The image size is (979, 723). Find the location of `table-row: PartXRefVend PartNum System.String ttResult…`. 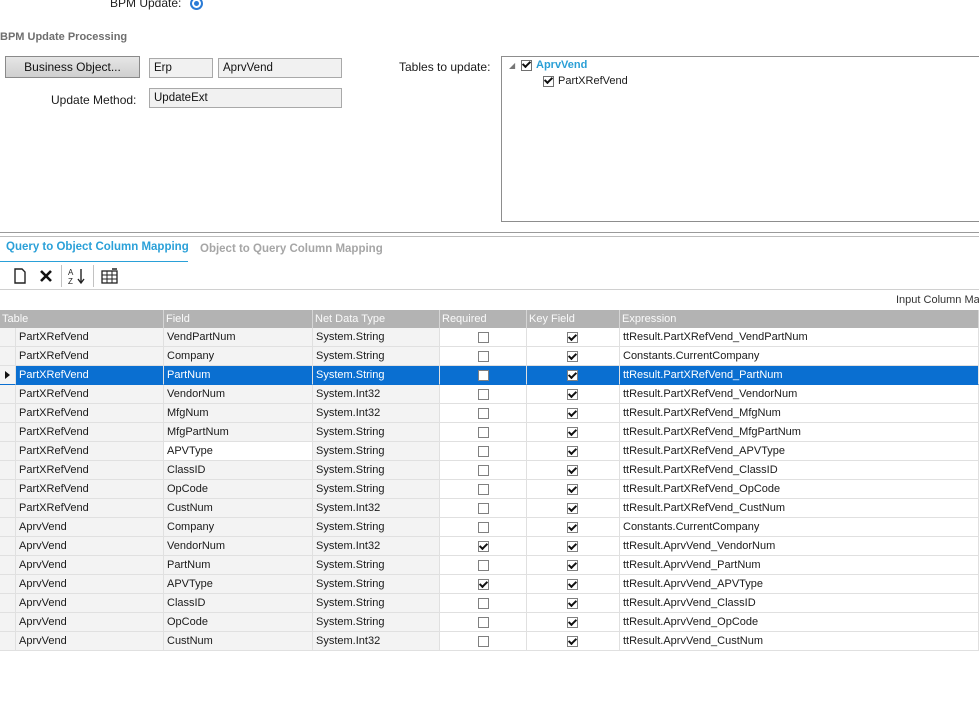

table-row: PartXRefVend PartNum System.String ttResult… is located at coordinates (489, 375).